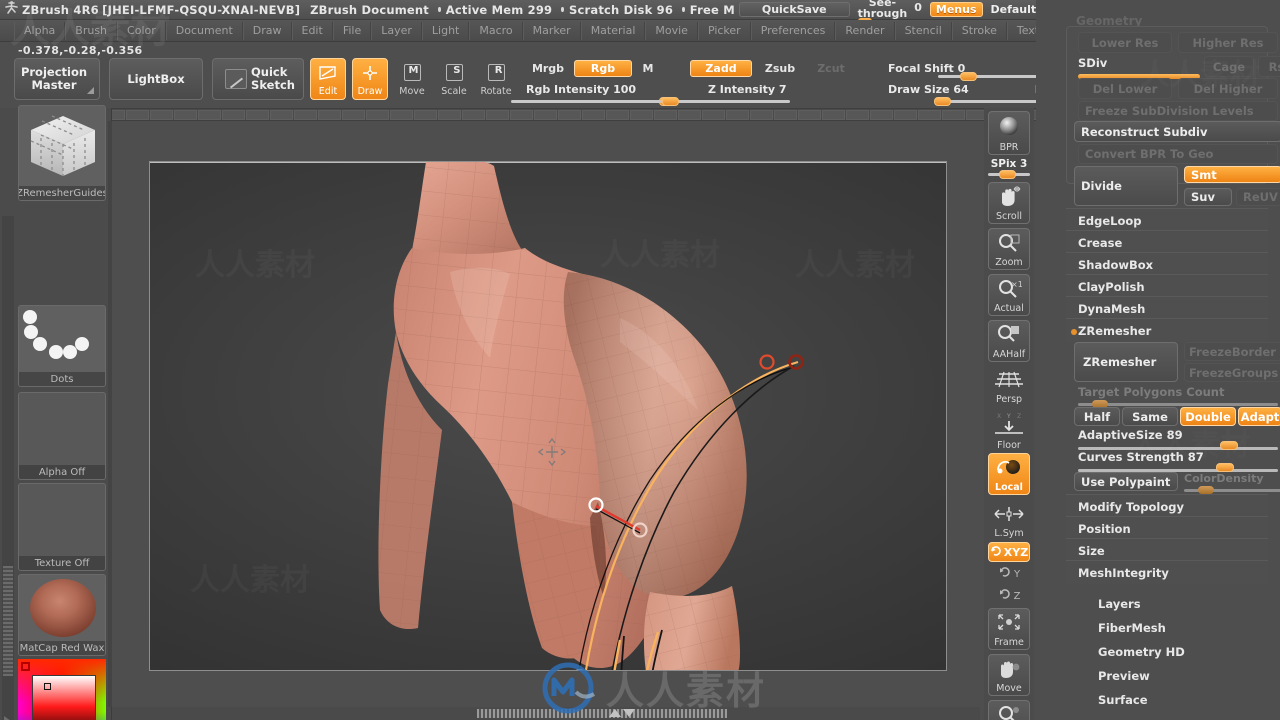 This screenshot has width=1280, height=720. Describe the element at coordinates (156, 79) in the screenshot. I see `lightbox-button: LightBox` at that location.